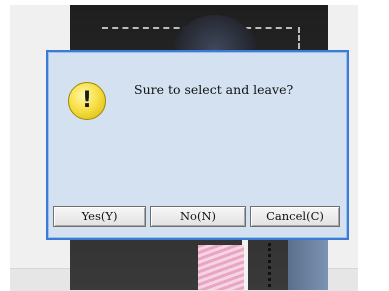 This screenshot has width=389, height=291. I want to click on dialog-message: Sure to select and leave?, so click(214, 89).